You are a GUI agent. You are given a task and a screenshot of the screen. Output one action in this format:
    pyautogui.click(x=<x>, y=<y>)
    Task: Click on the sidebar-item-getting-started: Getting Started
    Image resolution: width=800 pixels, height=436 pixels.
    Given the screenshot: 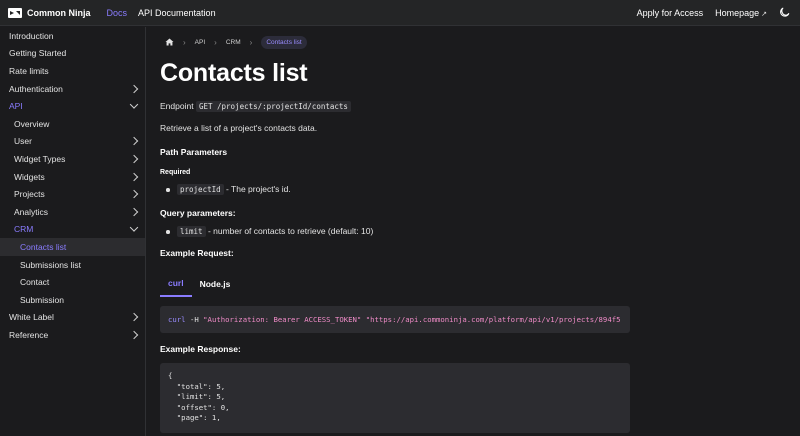 What is the action you would take?
    pyautogui.click(x=72, y=54)
    